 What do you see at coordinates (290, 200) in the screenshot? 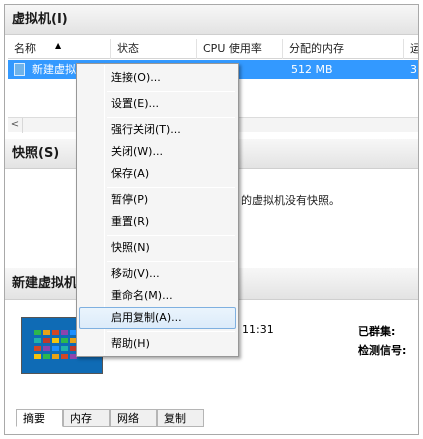
I see `no-snapshot-message: 的虚拟机没有快照。` at bounding box center [290, 200].